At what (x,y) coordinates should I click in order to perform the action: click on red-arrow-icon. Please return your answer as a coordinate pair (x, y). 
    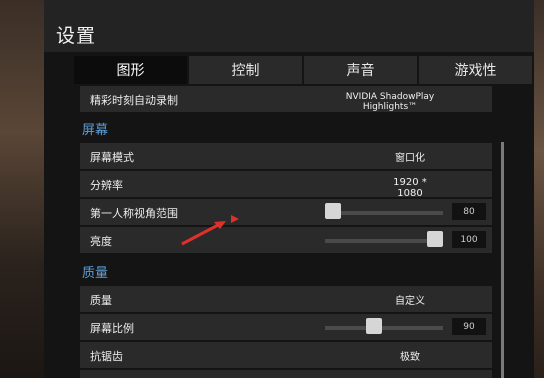
    Looking at the image, I should click on (210, 230).